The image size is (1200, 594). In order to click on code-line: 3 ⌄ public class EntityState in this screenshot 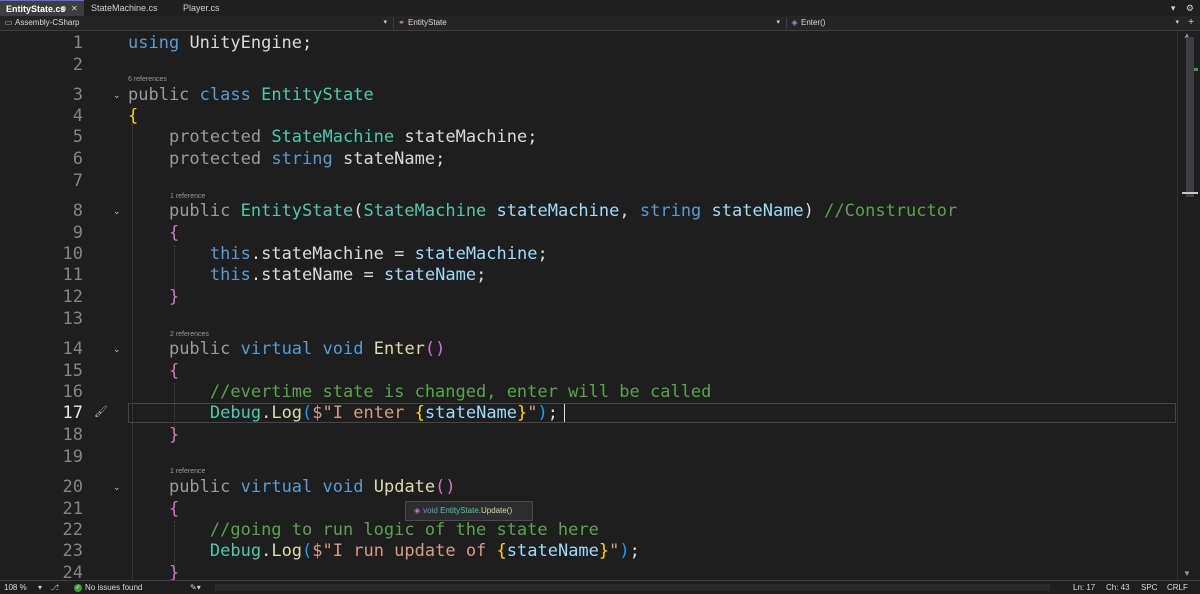, I will do `click(588, 95)`.